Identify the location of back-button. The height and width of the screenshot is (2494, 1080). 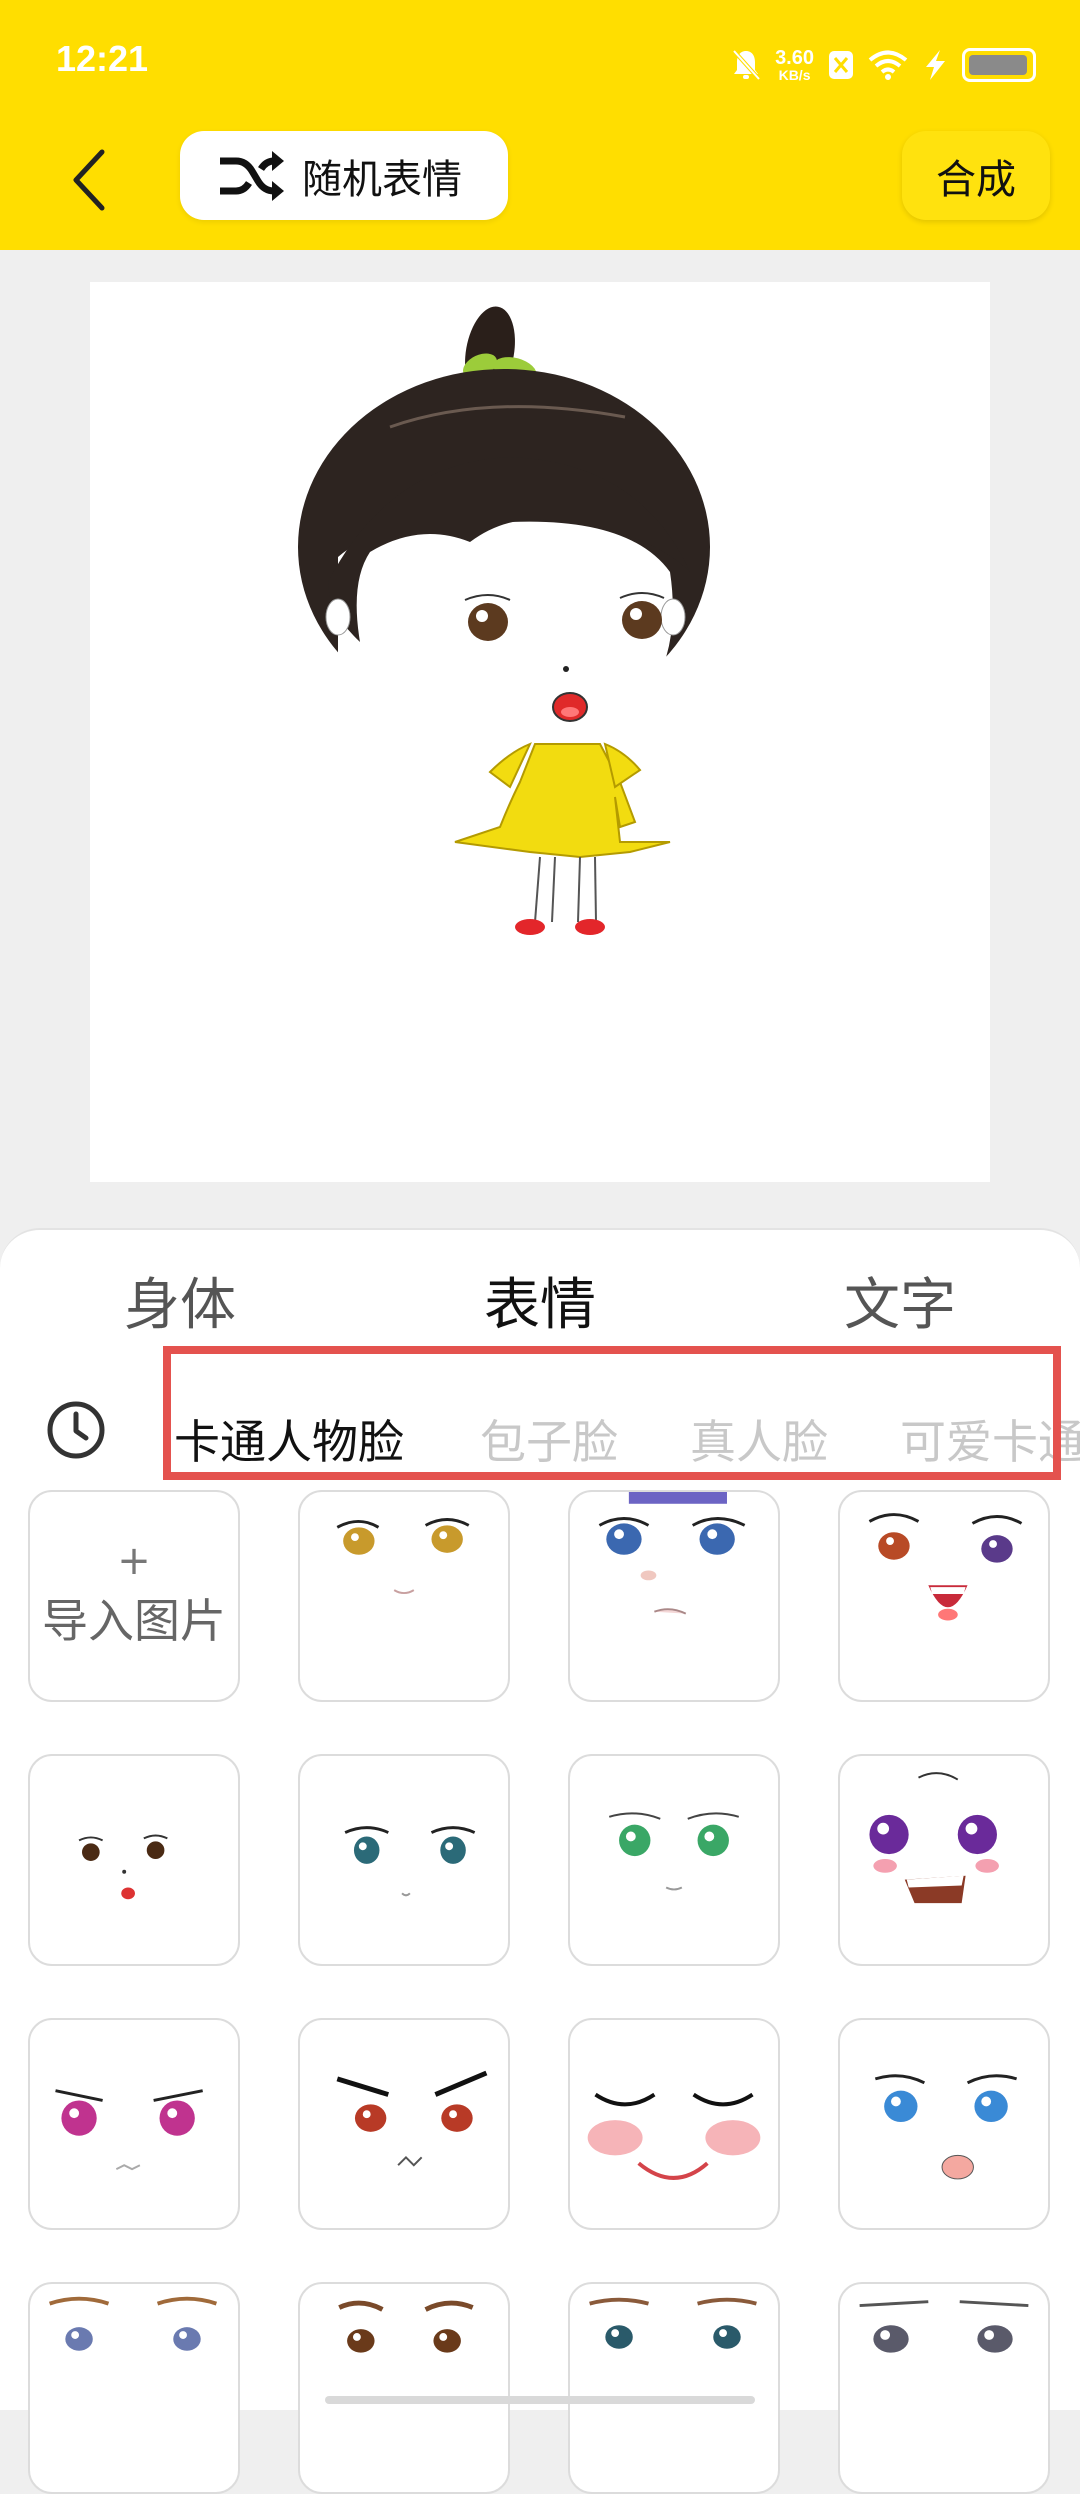
(88, 180).